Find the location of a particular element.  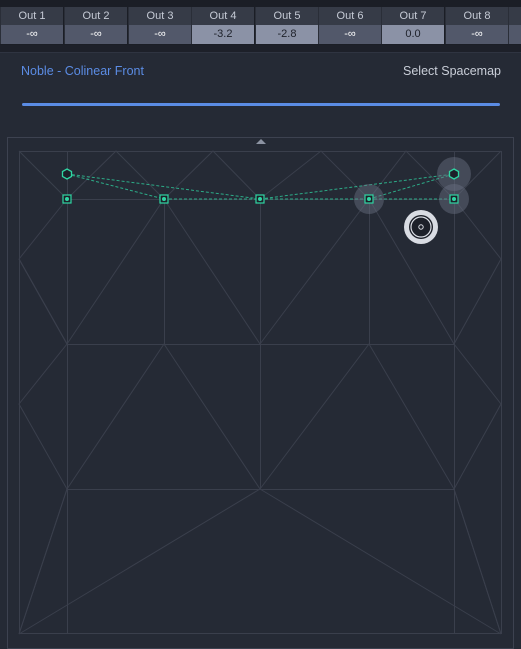

output-label: Out 2 is located at coordinates (96, 16).